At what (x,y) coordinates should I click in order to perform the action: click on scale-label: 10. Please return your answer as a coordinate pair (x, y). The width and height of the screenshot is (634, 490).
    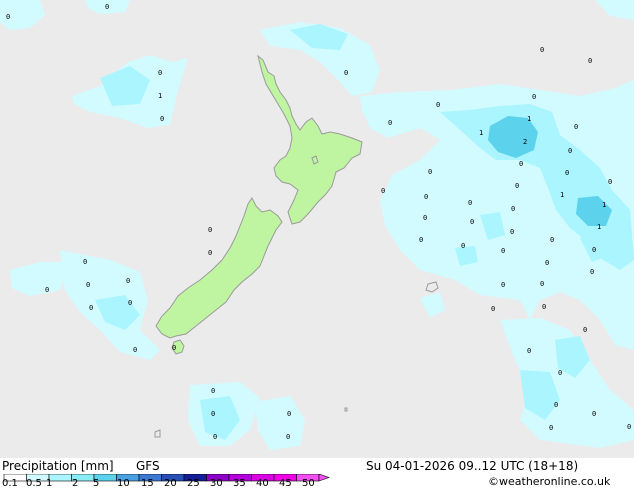
    Looking at the image, I should click on (123, 483).